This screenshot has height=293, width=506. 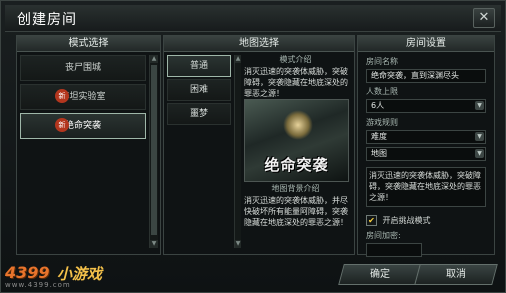 What do you see at coordinates (296, 165) in the screenshot?
I see `map-preview-title: 绝命突袭` at bounding box center [296, 165].